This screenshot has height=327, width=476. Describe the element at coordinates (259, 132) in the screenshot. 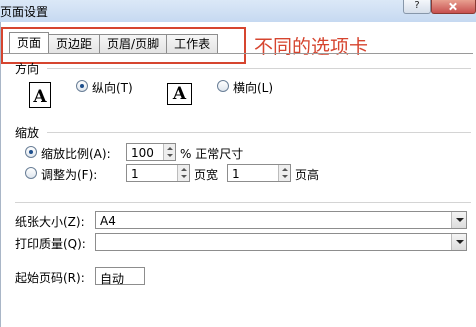

I see `scaling-divider` at that location.